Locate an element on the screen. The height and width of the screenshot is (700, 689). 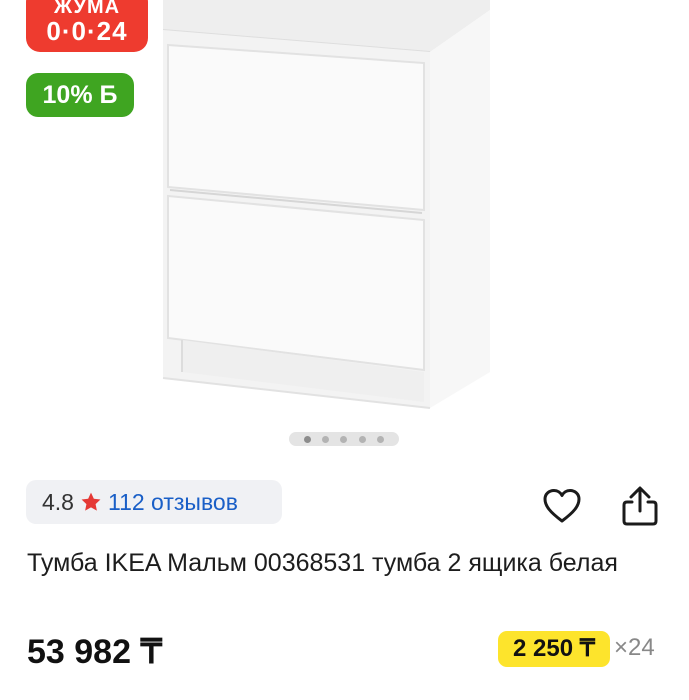
installment-badge: 2 250 ₸ is located at coordinates (554, 649).